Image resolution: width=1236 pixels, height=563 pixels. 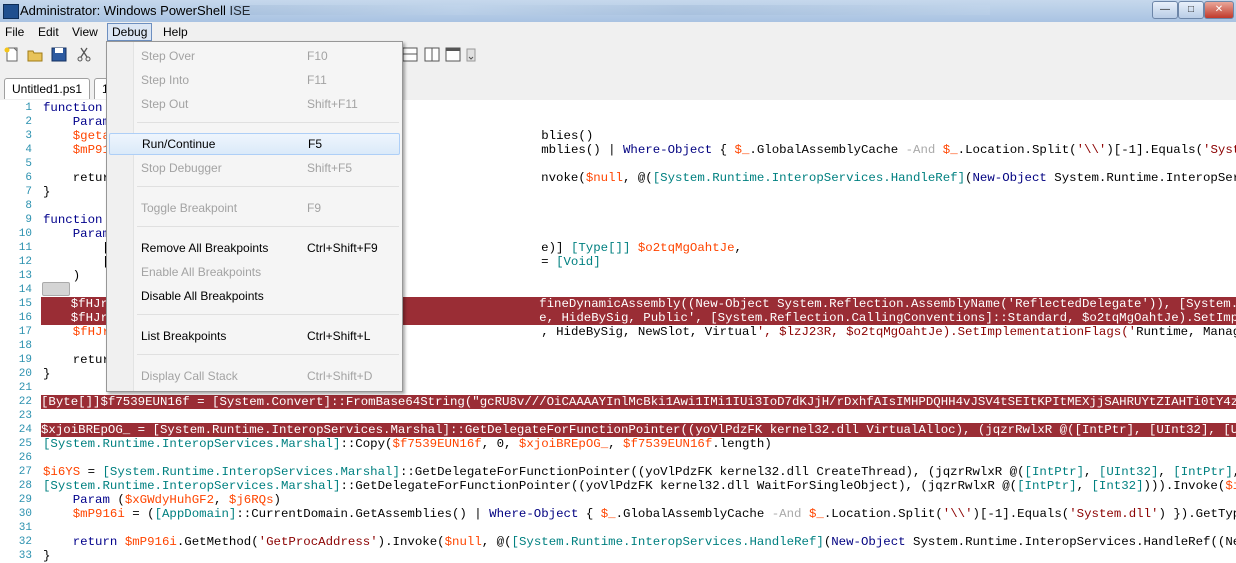 What do you see at coordinates (25, 248) in the screenshot?
I see `line-number: 11` at bounding box center [25, 248].